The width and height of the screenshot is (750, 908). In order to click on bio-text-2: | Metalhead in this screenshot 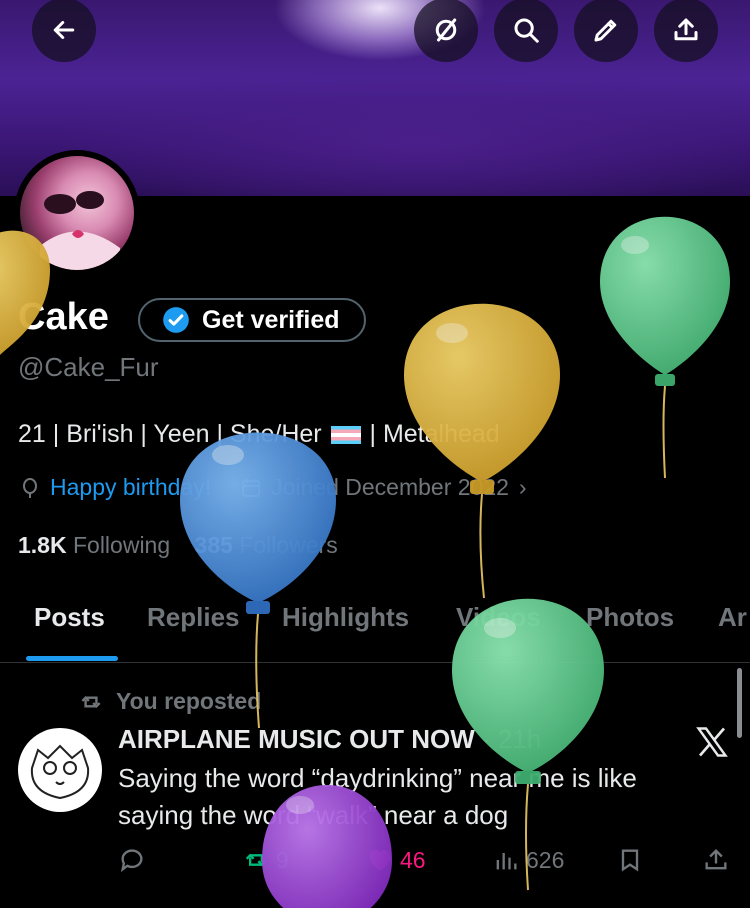, I will do `click(434, 434)`.